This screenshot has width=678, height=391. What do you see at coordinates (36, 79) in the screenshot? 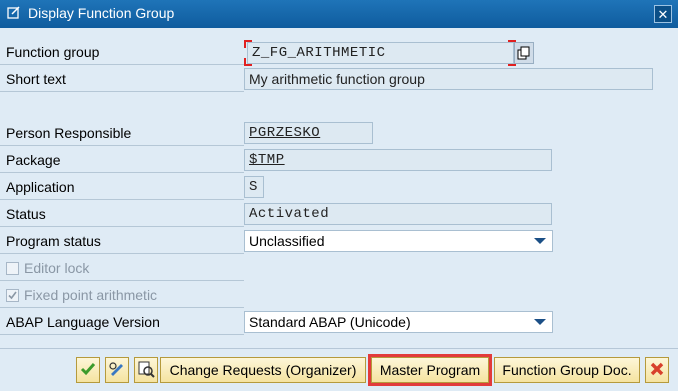
I see `short-text-label: Short text` at bounding box center [36, 79].